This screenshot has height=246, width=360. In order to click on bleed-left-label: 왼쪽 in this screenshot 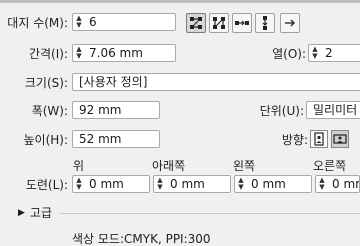, I will do `click(244, 166)`.